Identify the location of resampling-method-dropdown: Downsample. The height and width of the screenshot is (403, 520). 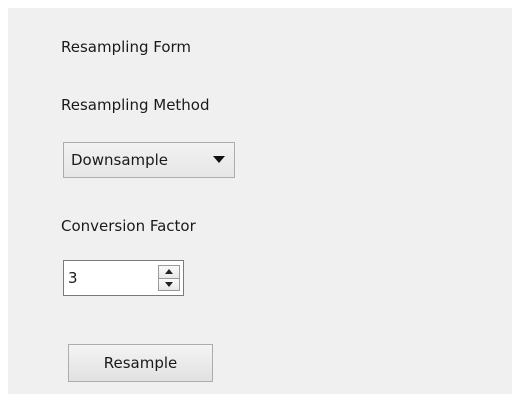
(149, 160).